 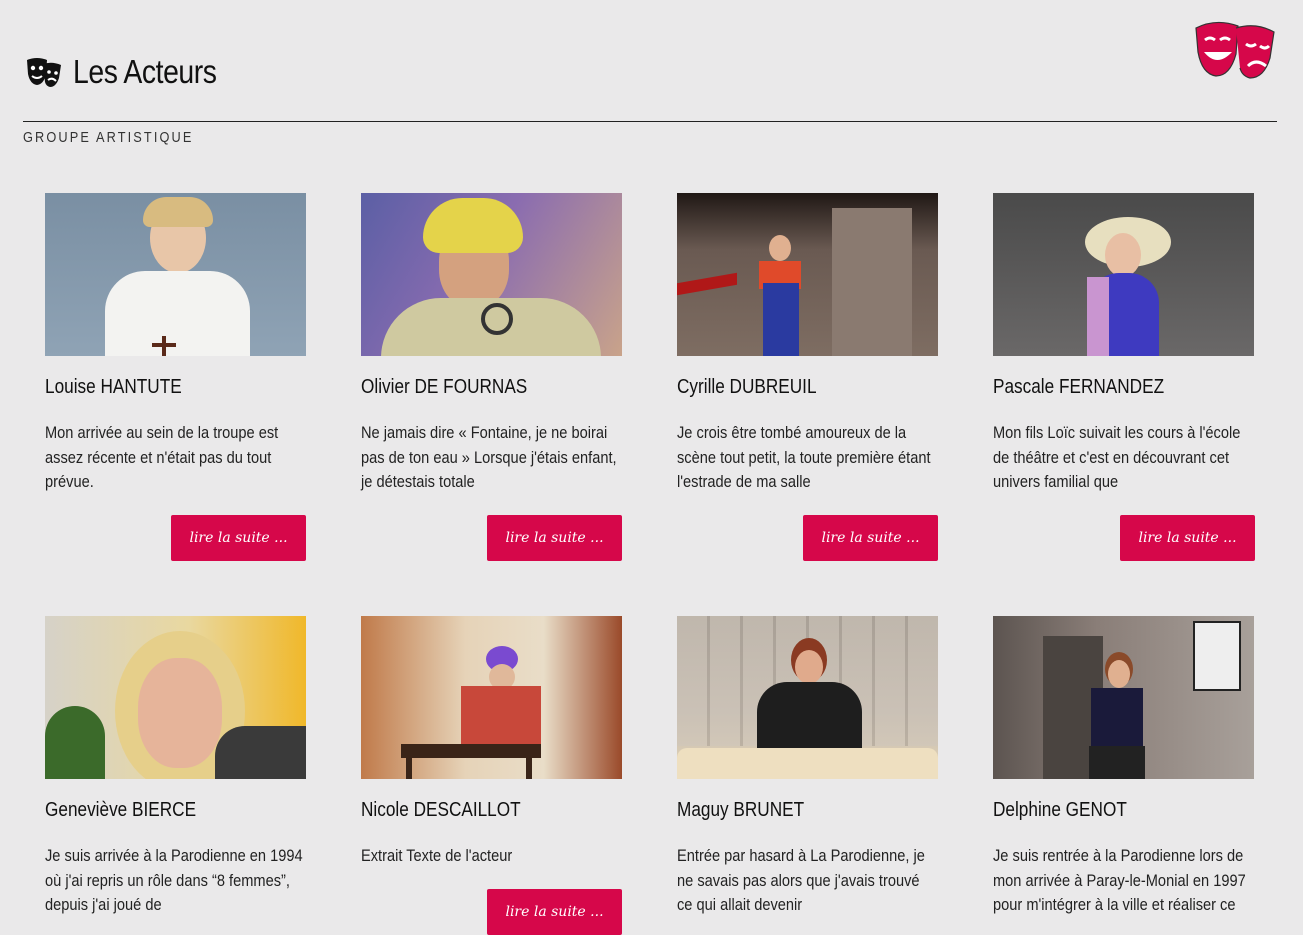 I want to click on actor-name: Geneviève BIERCE, so click(x=121, y=810).